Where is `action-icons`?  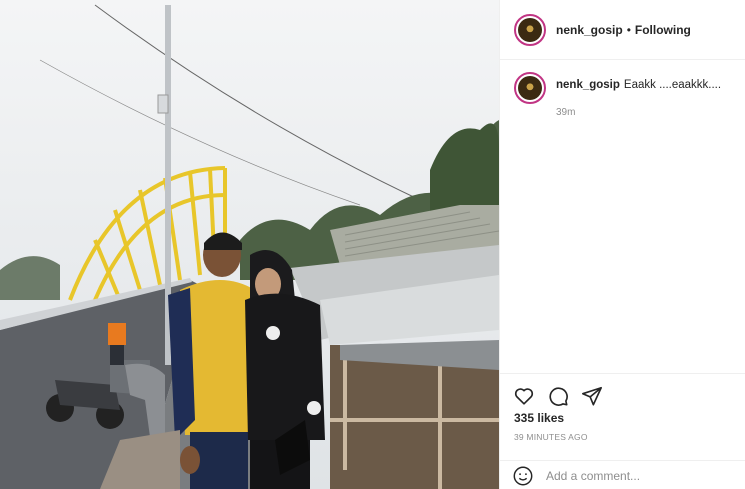 action-icons is located at coordinates (558, 396).